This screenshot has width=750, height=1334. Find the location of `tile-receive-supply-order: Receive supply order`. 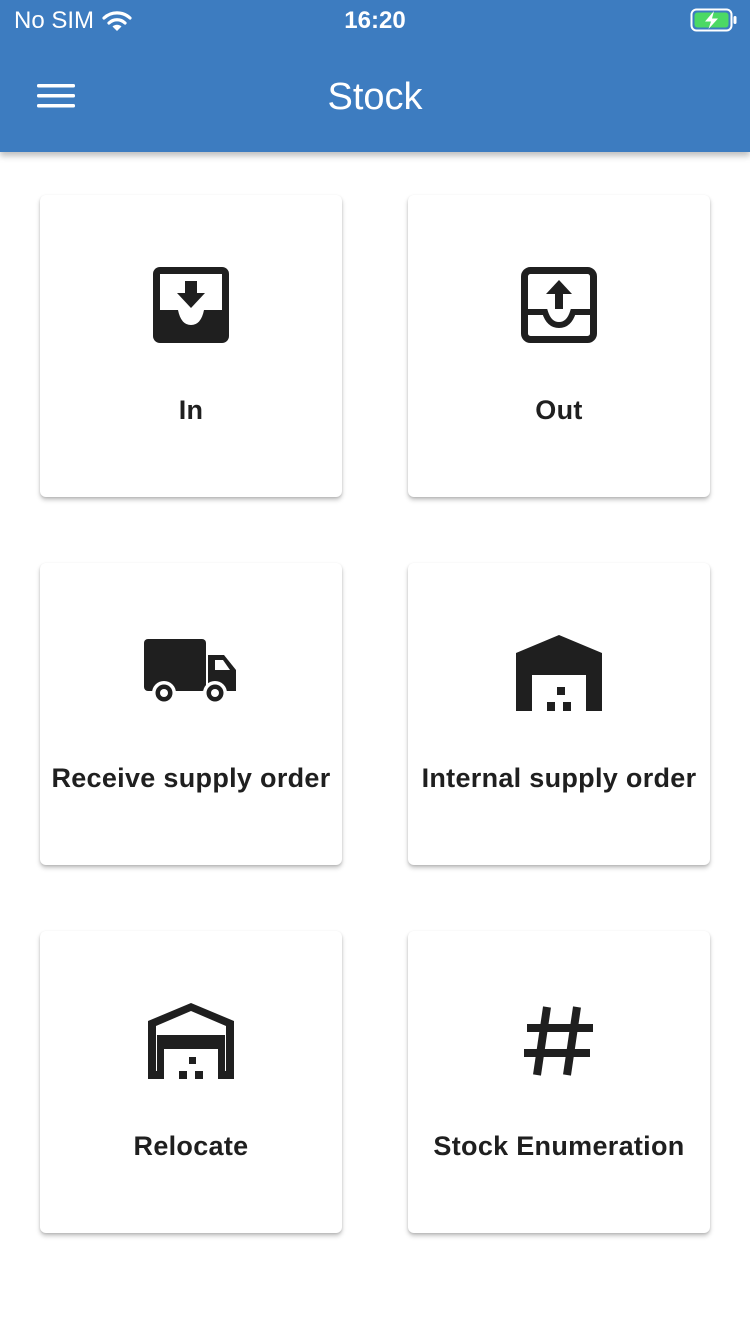

tile-receive-supply-order: Receive supply order is located at coordinates (191, 714).